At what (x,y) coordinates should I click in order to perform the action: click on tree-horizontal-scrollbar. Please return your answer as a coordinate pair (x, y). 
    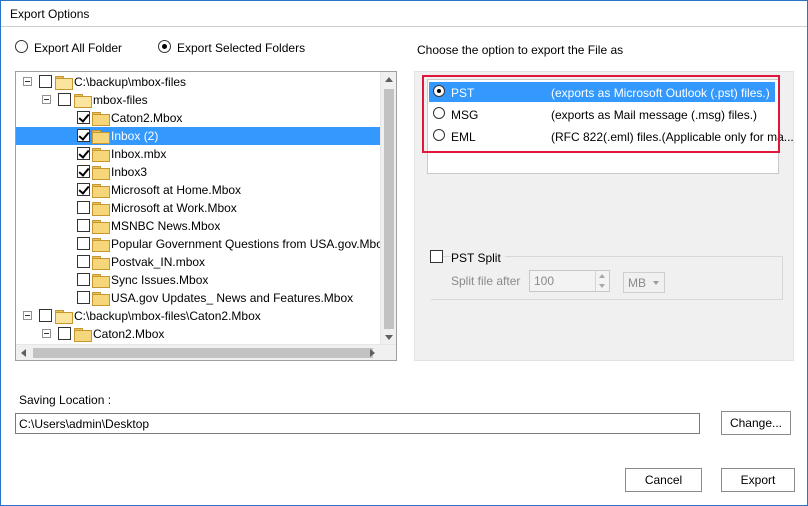
    Looking at the image, I should click on (206, 352).